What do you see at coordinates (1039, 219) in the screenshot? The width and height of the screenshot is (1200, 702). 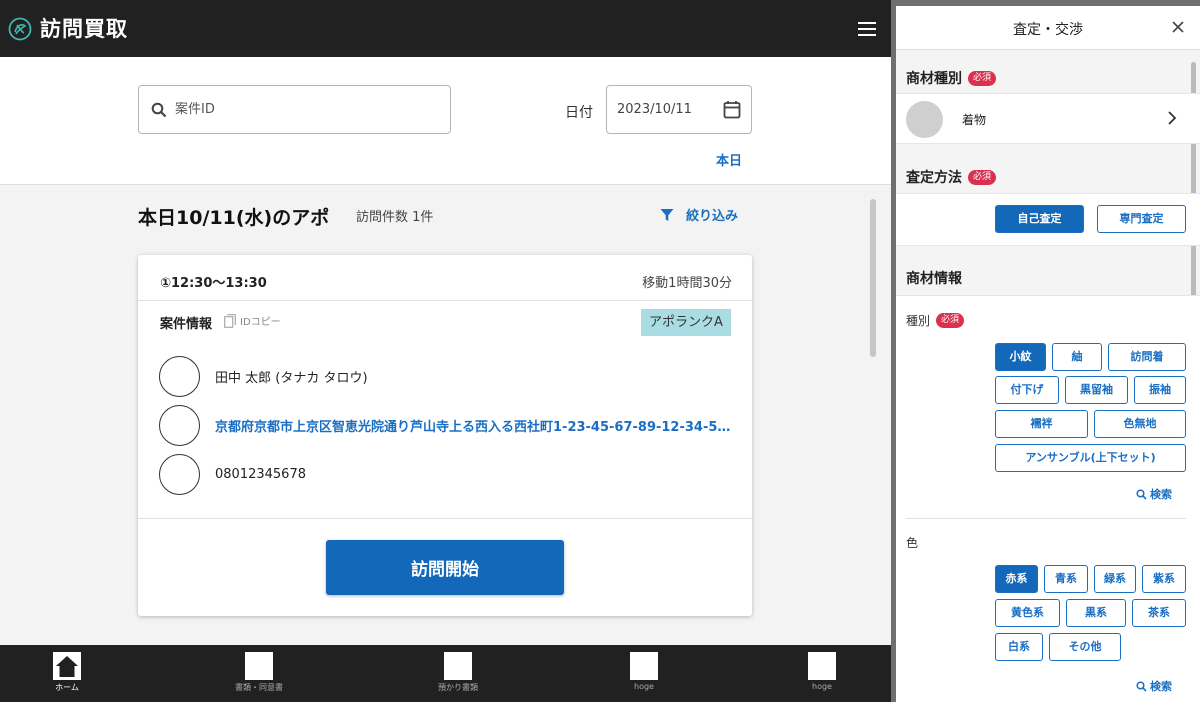 I see `self-assessment-button: 自己査定` at bounding box center [1039, 219].